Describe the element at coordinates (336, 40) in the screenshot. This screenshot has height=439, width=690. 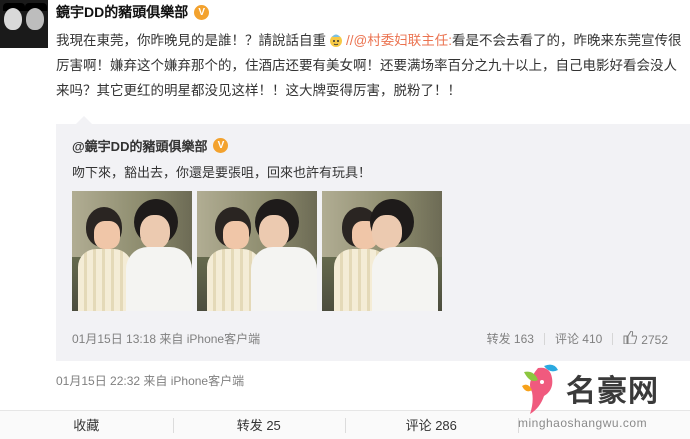
I see `face-emoji-icon` at that location.